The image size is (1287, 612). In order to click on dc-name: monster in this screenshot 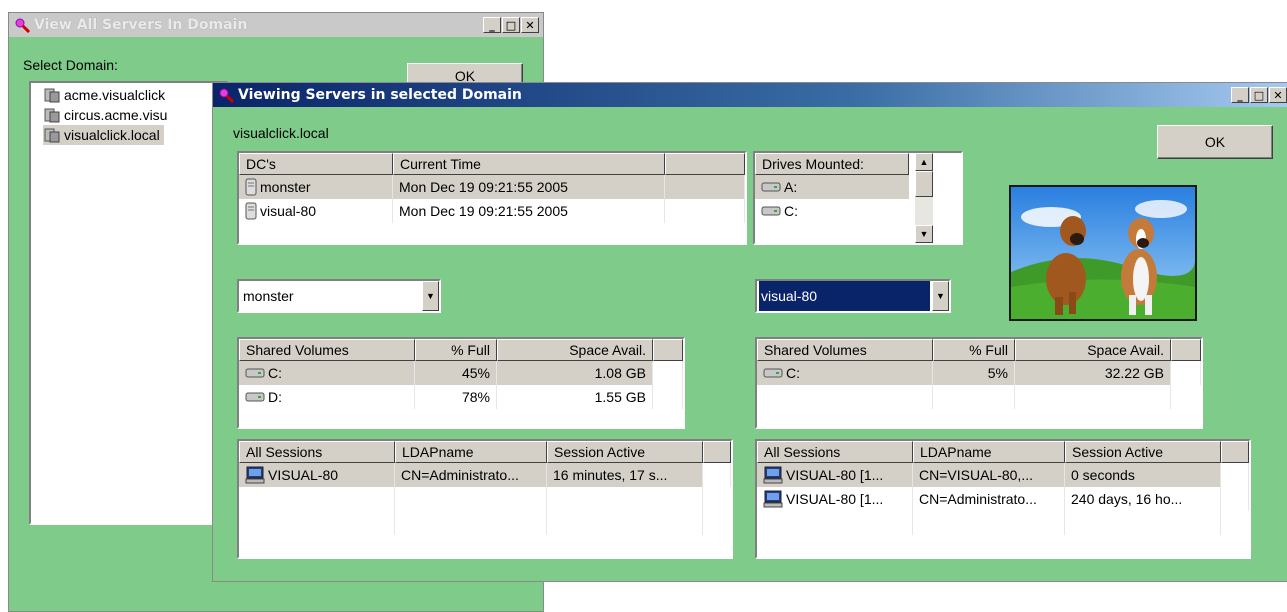, I will do `click(285, 187)`.